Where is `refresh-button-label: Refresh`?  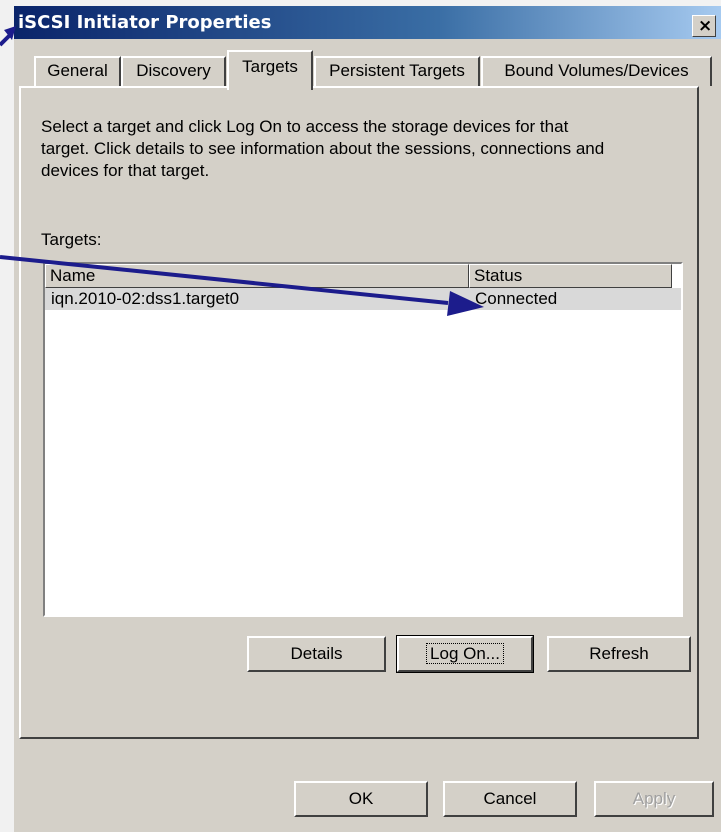
refresh-button-label: Refresh is located at coordinates (619, 653).